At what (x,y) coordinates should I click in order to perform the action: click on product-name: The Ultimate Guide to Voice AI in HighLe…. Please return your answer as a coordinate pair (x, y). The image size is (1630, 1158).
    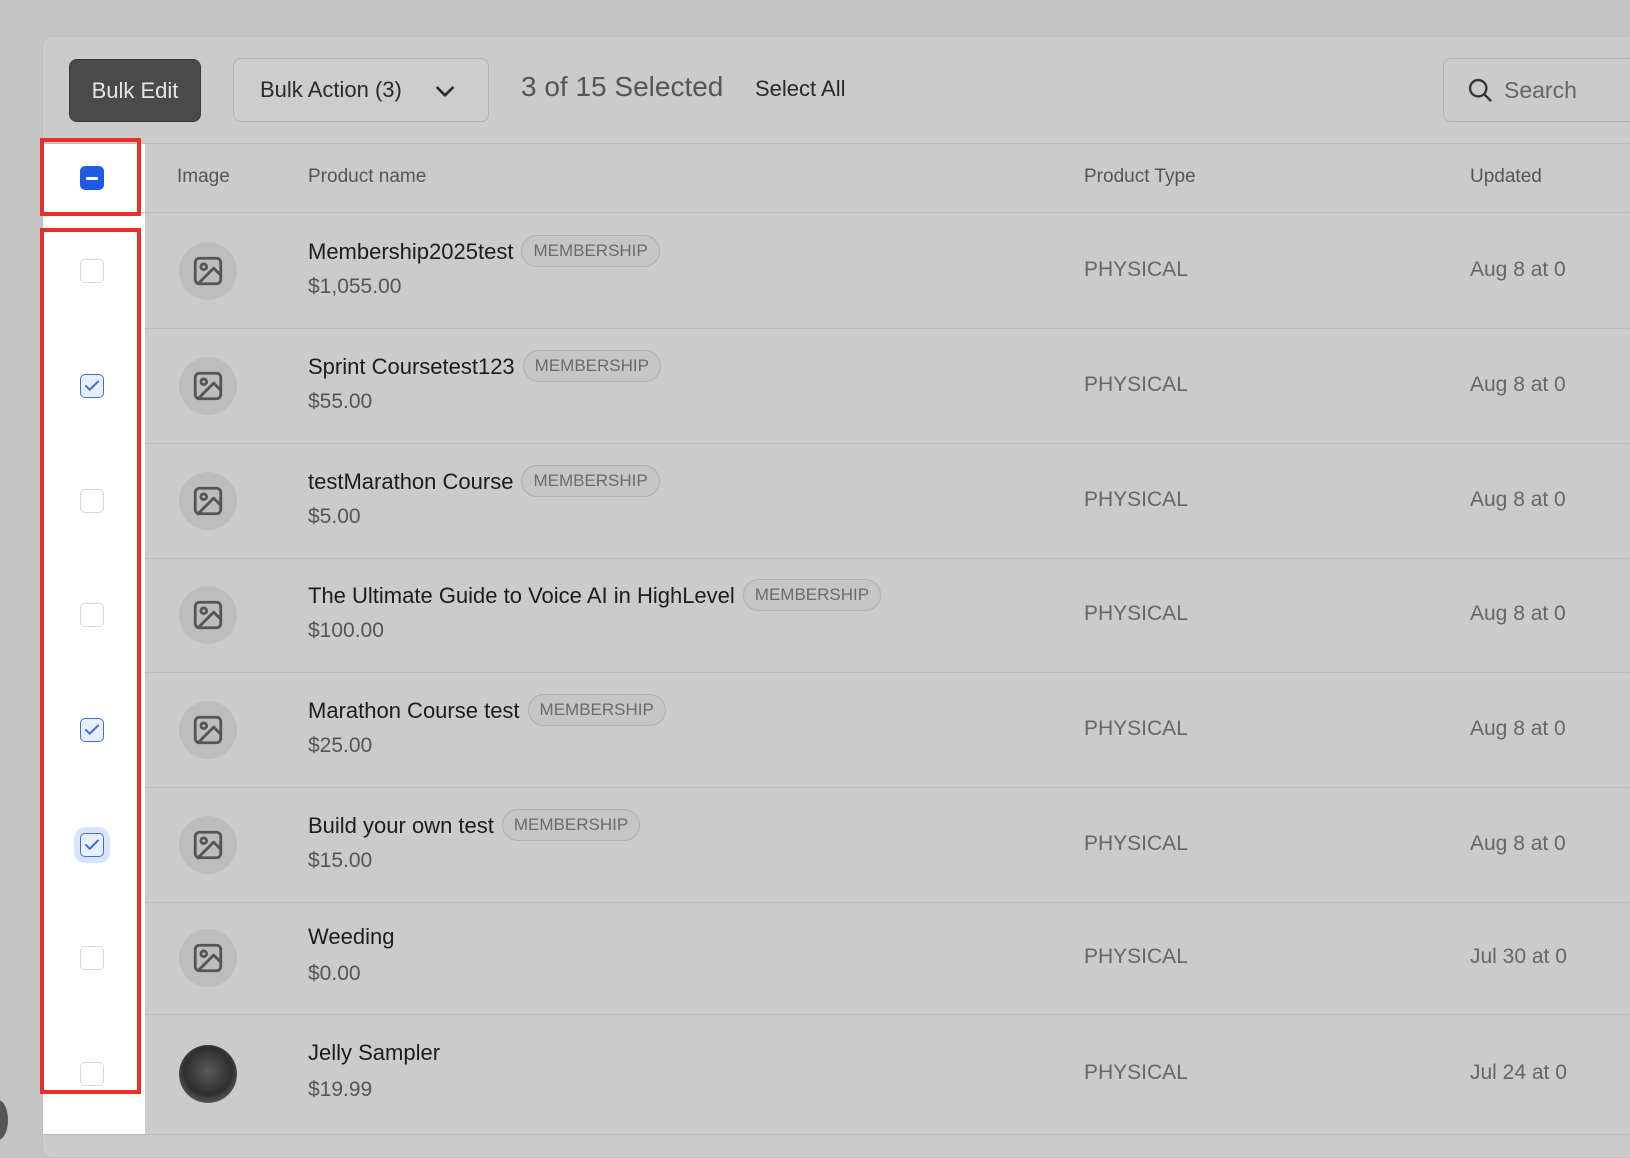
    Looking at the image, I should click on (595, 596).